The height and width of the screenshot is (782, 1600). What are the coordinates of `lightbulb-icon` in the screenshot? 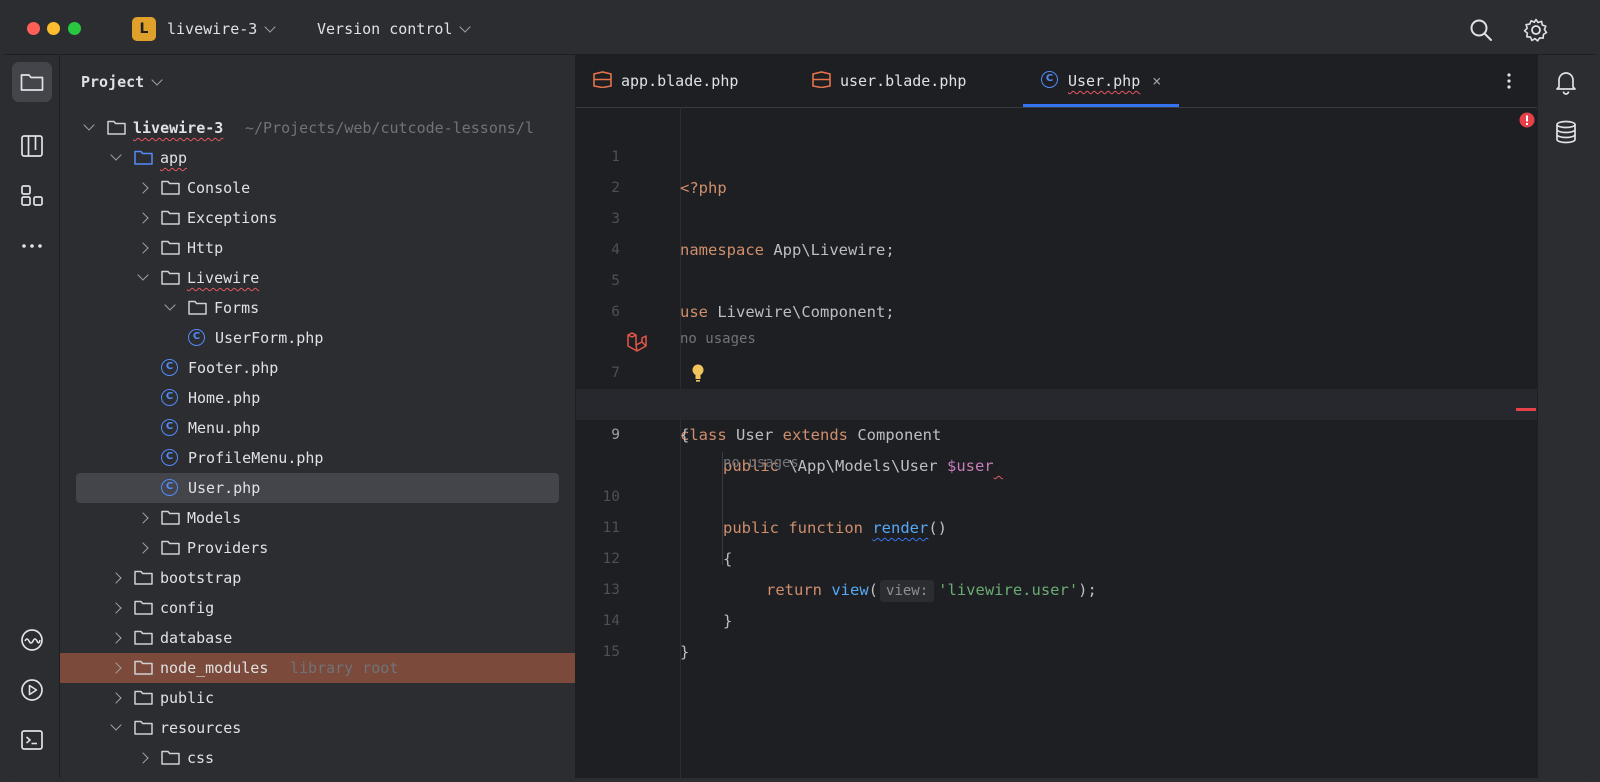 It's located at (698, 373).